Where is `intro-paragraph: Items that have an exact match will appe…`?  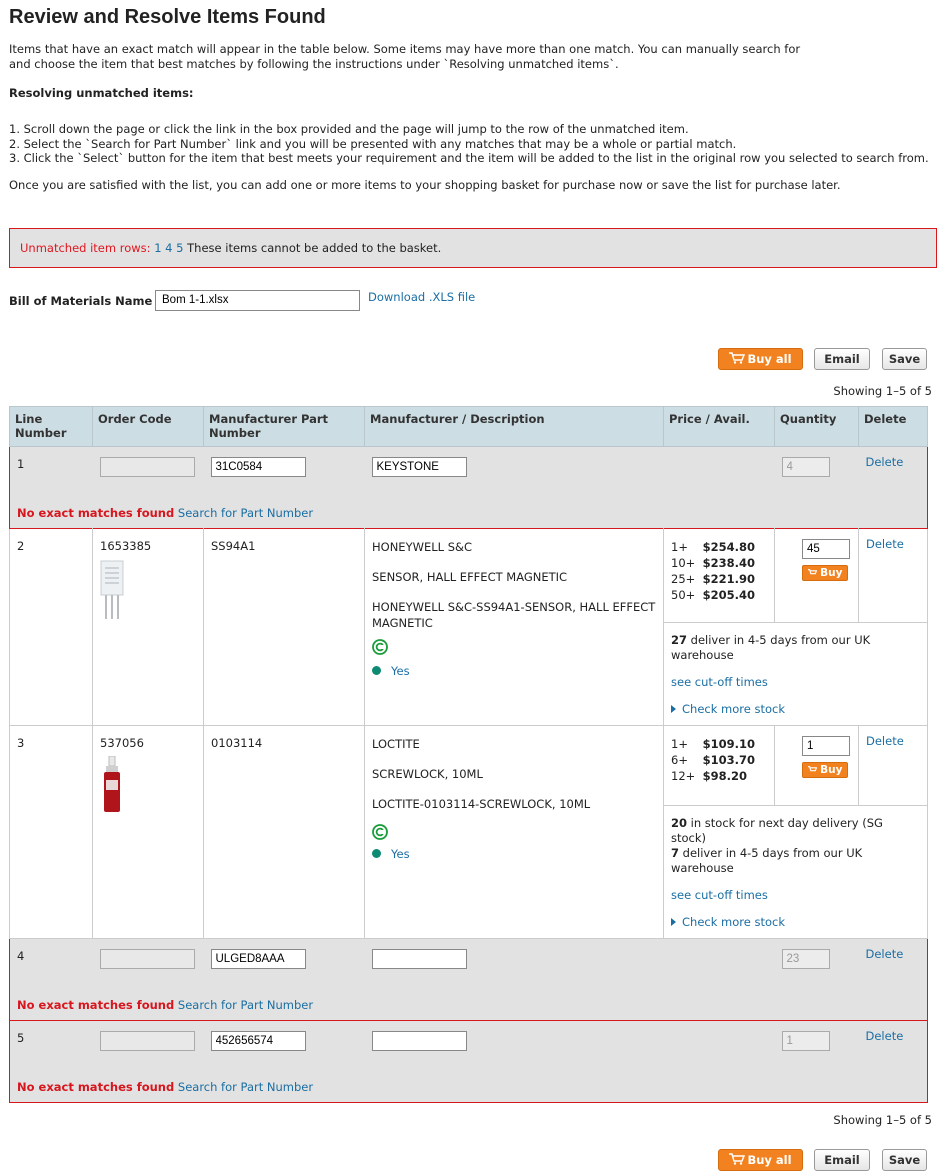
intro-paragraph: Items that have an exact match will appe… is located at coordinates (405, 56).